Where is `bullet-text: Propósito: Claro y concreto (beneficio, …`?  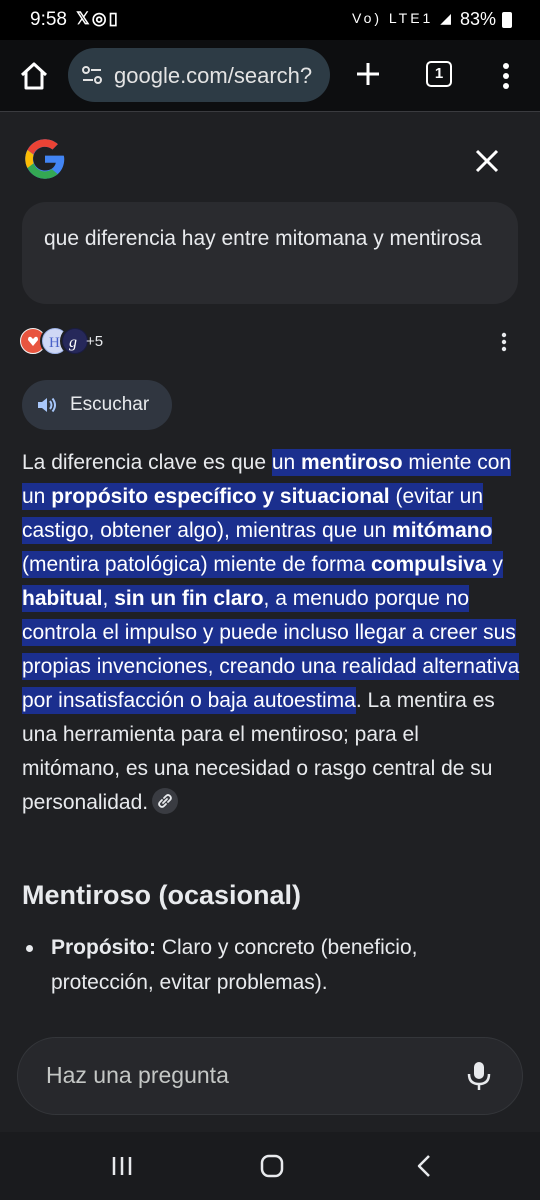 bullet-text: Propósito: Claro y concreto (beneficio, … is located at coordinates (271, 965).